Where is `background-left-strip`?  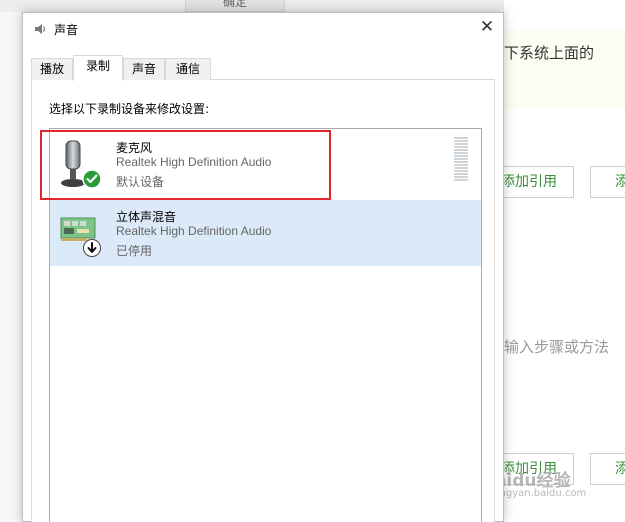
background-left-strip is located at coordinates (11, 261).